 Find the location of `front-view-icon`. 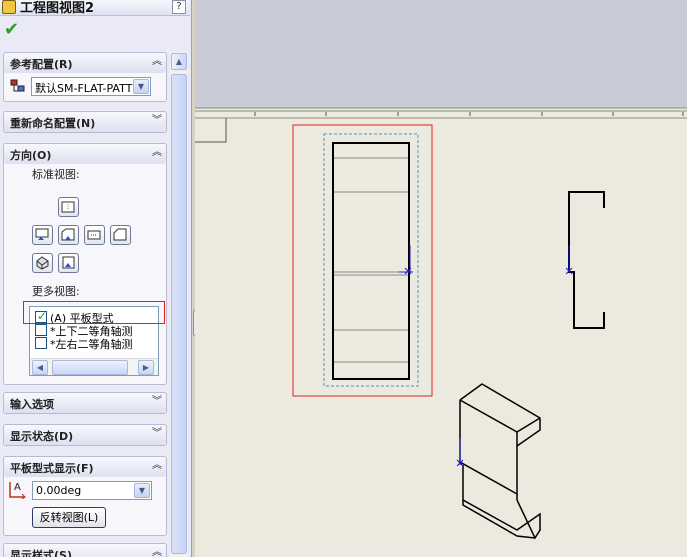

front-view-icon is located at coordinates (68, 207).